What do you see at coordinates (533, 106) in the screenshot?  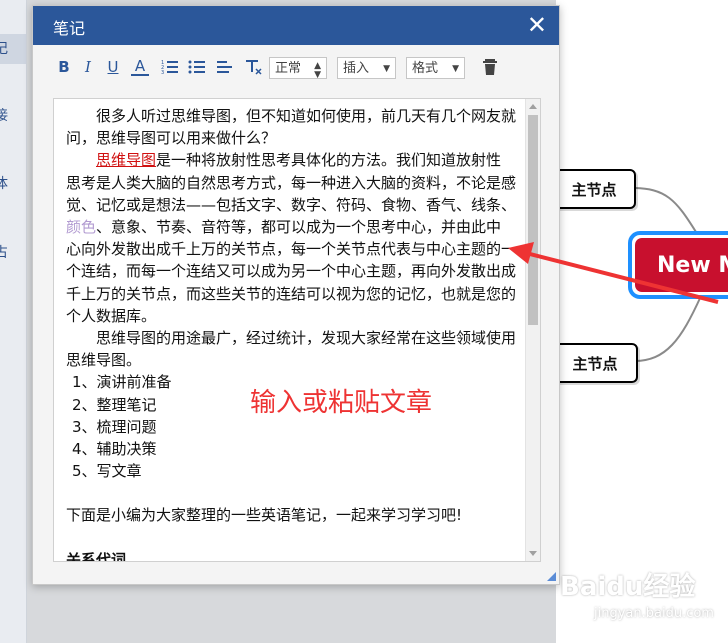 I see `scroll-up-icon` at bounding box center [533, 106].